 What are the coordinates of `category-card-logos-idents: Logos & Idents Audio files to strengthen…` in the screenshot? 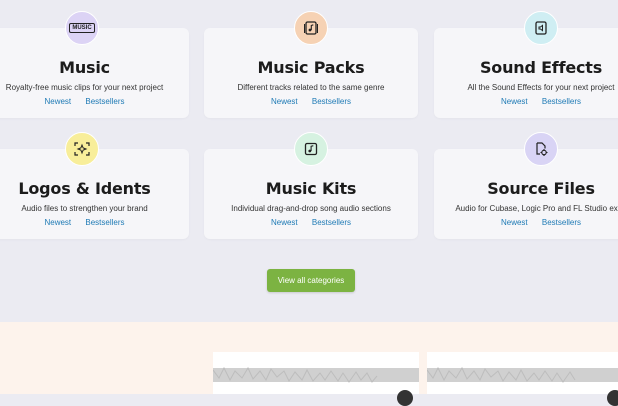 It's located at (94, 185).